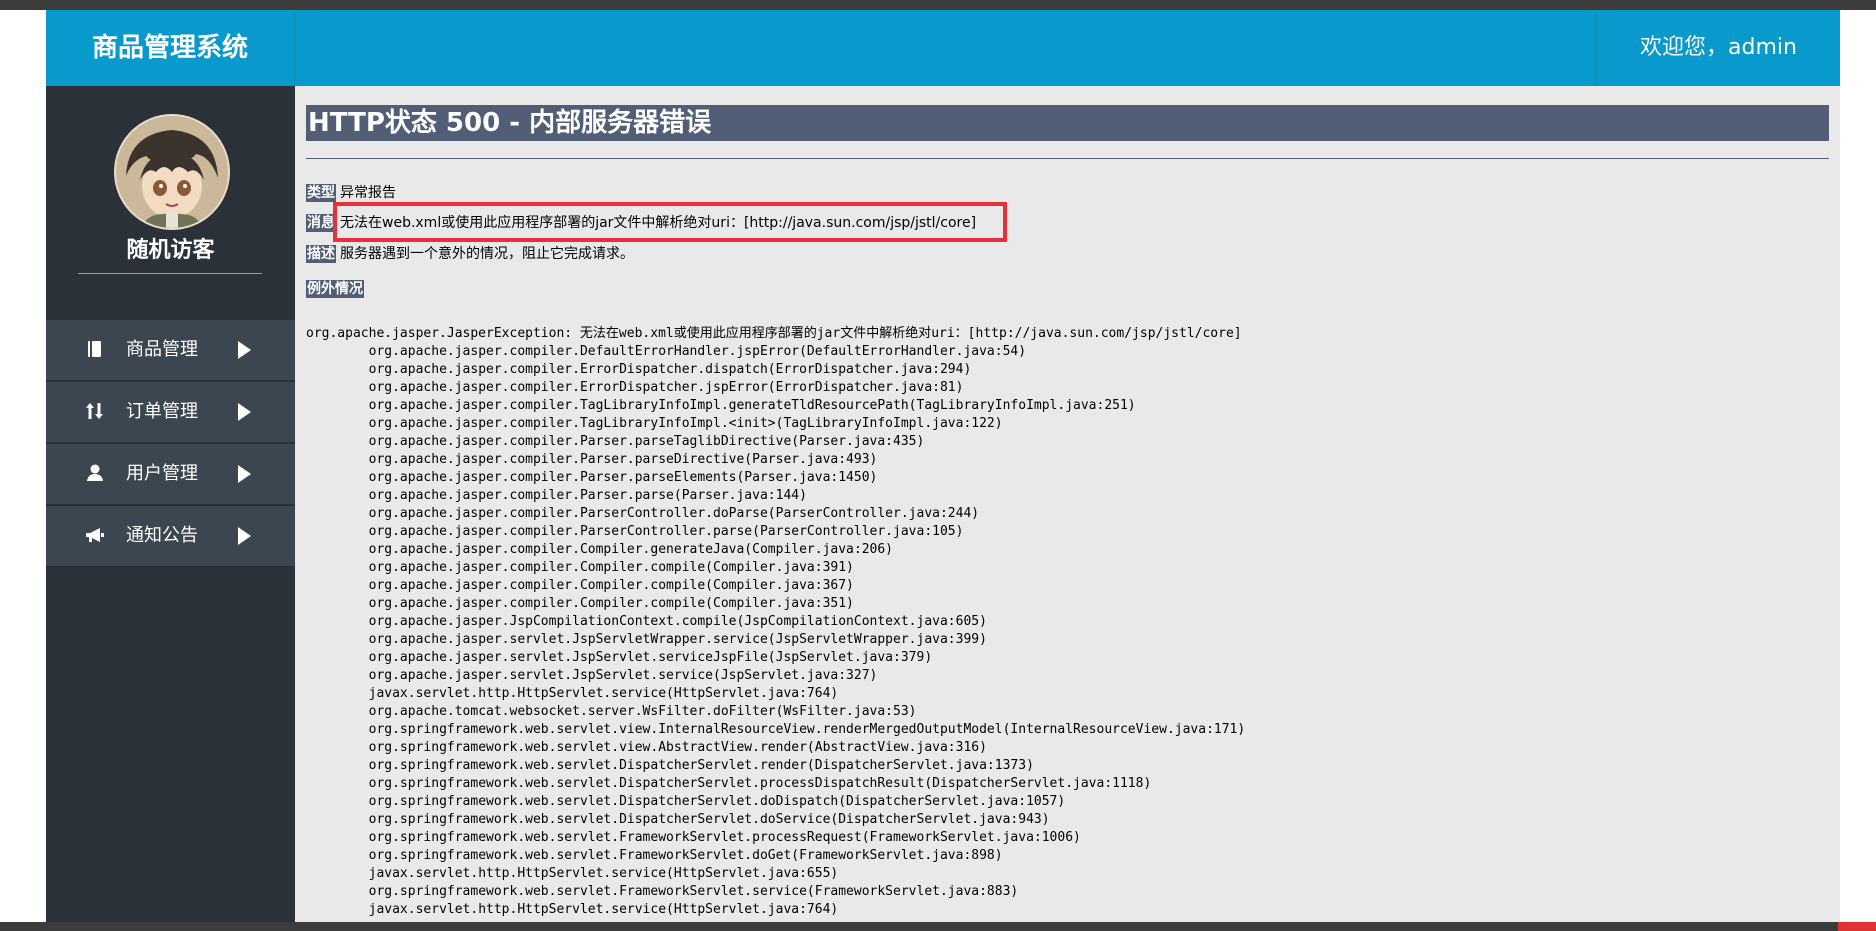 The height and width of the screenshot is (931, 1876). I want to click on exception-heading-row: 例外情况, so click(337, 289).